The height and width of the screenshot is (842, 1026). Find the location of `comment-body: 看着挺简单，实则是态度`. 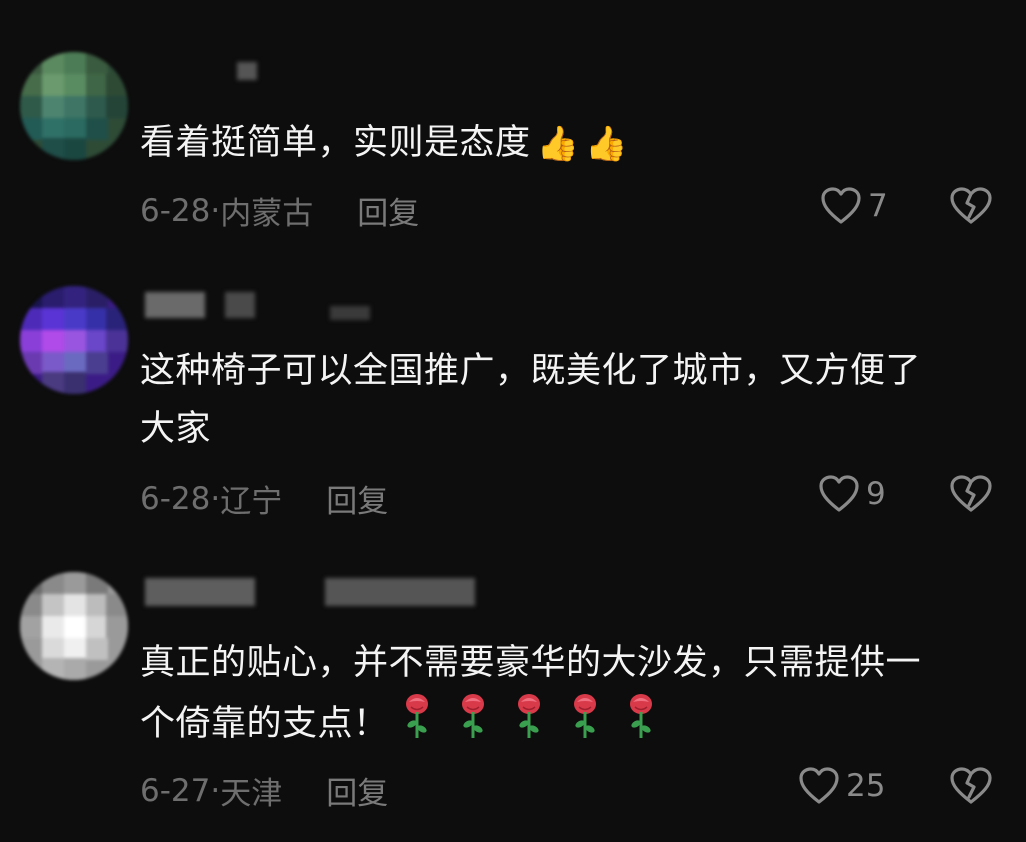

comment-body: 看着挺简单，实则是态度 is located at coordinates (335, 143).